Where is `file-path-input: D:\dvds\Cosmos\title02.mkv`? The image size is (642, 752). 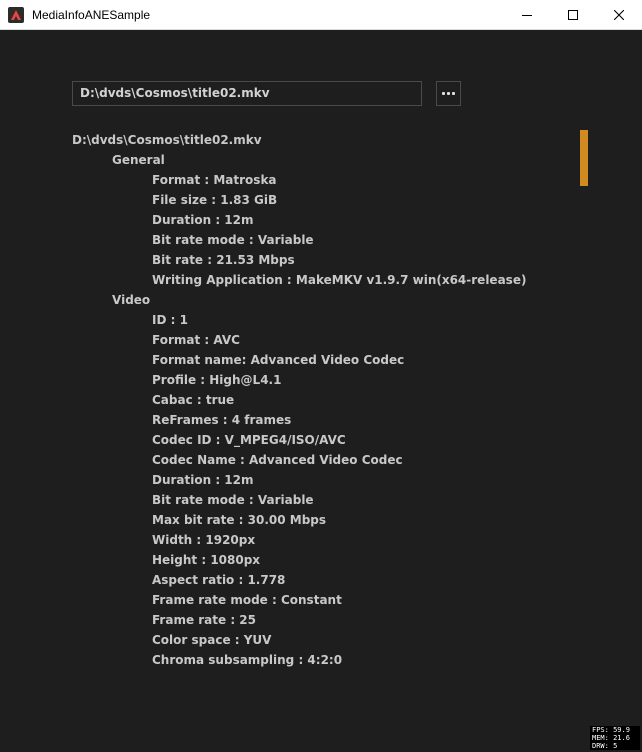
file-path-input: D:\dvds\Cosmos\title02.mkv is located at coordinates (247, 93).